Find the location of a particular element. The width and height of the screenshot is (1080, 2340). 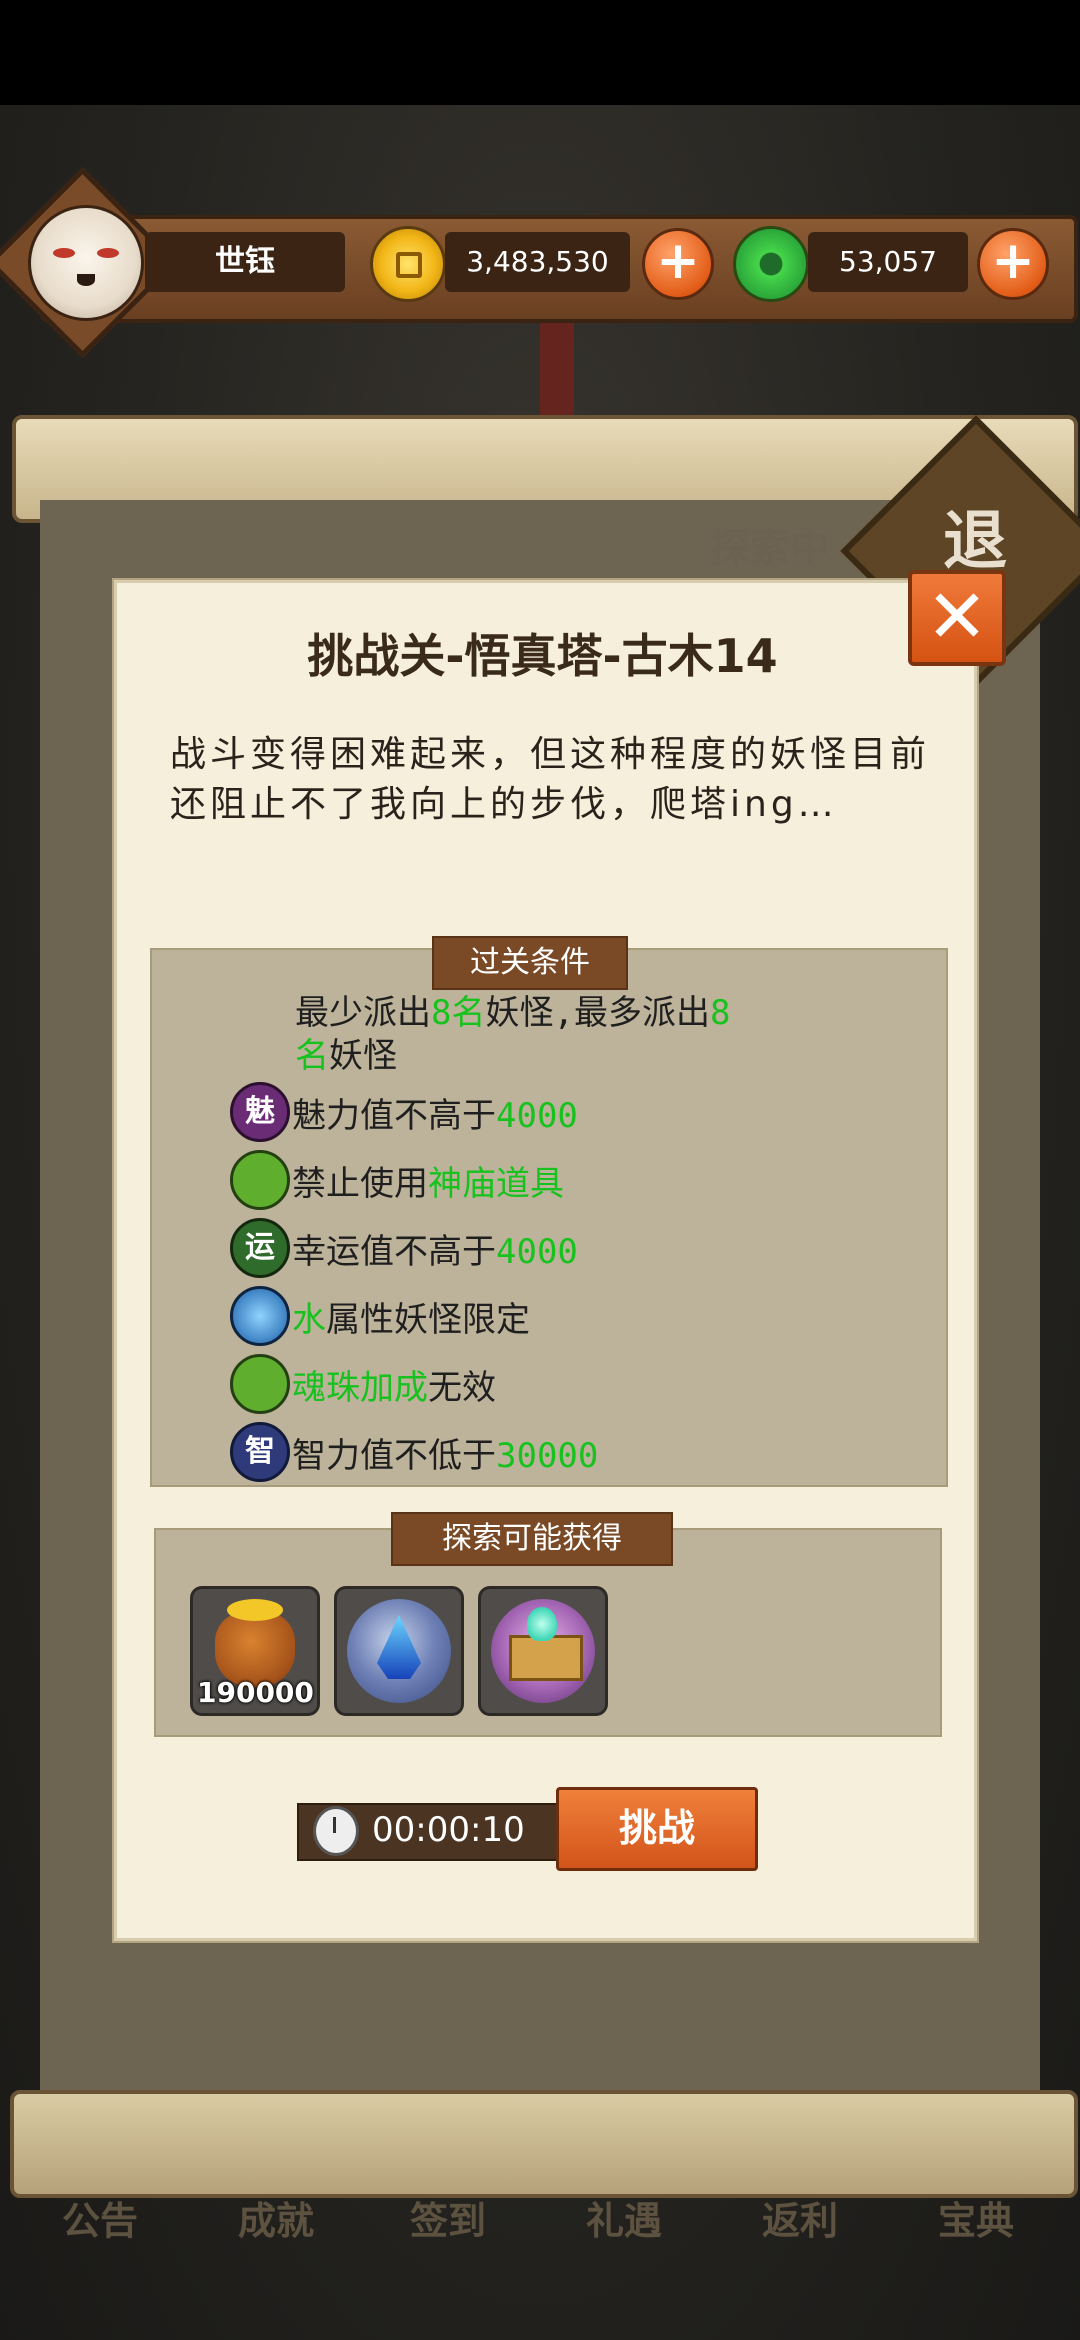

condition-charm: 魅力值不高于4000 is located at coordinates (435, 1112).